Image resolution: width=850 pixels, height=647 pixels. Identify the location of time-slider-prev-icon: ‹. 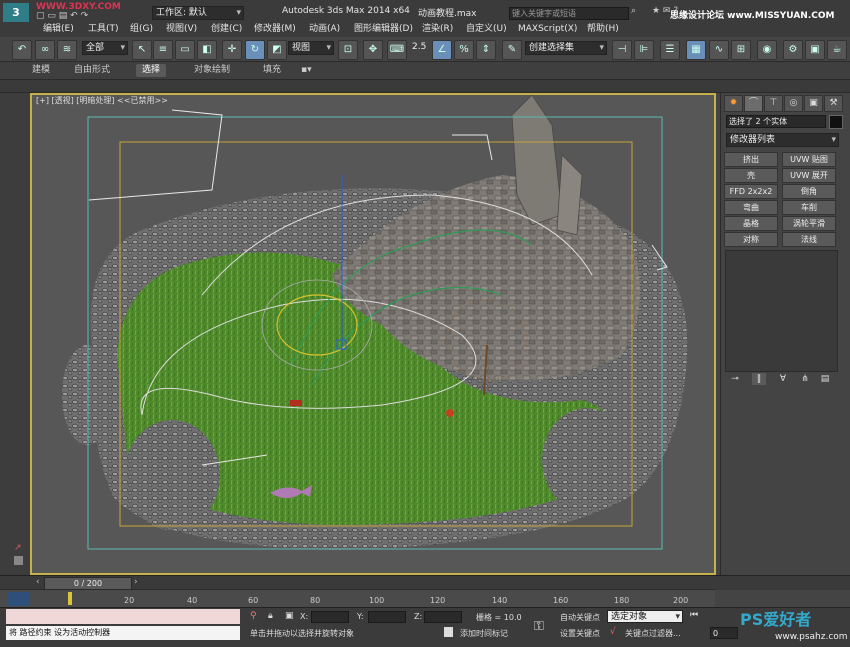
(38, 582).